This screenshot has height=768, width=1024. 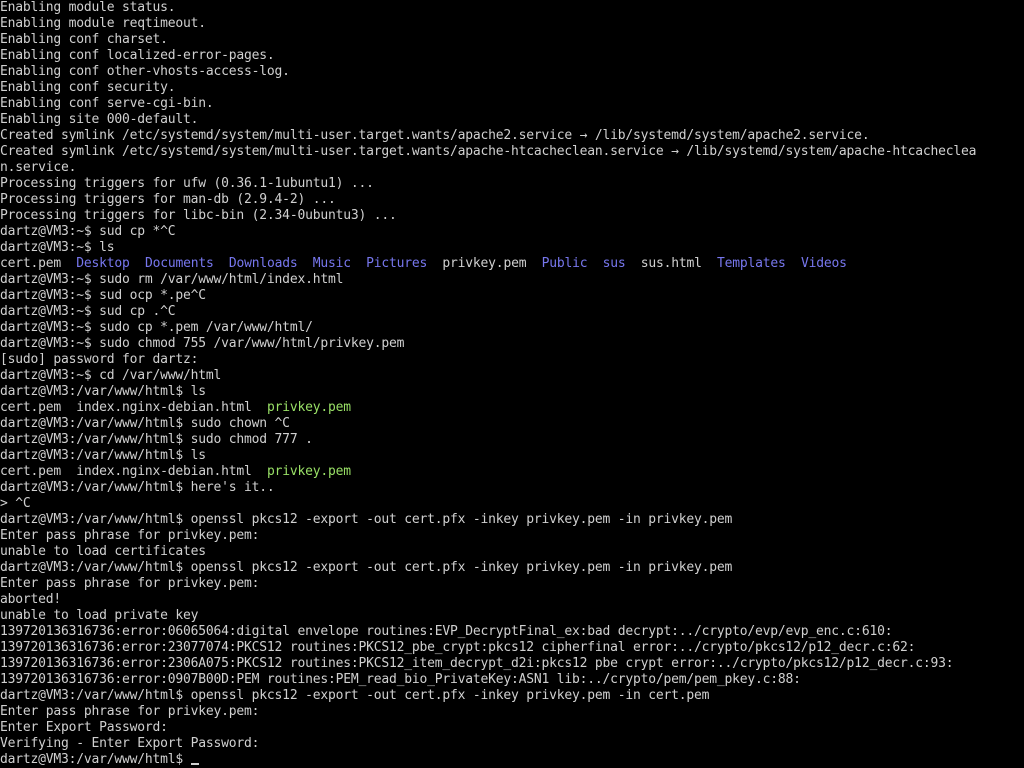 I want to click on terminal-text: cert.pem index.nginx-debian.html, so click(x=133, y=407).